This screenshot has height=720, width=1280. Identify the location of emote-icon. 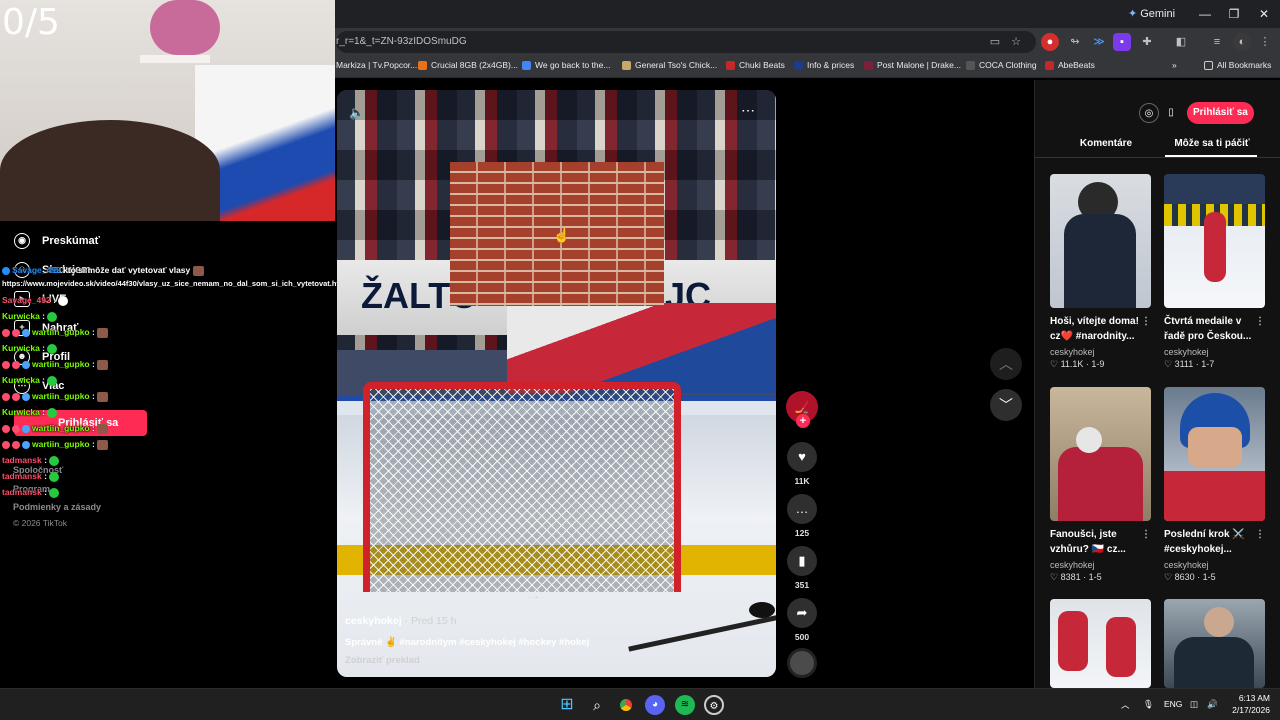
(103, 396).